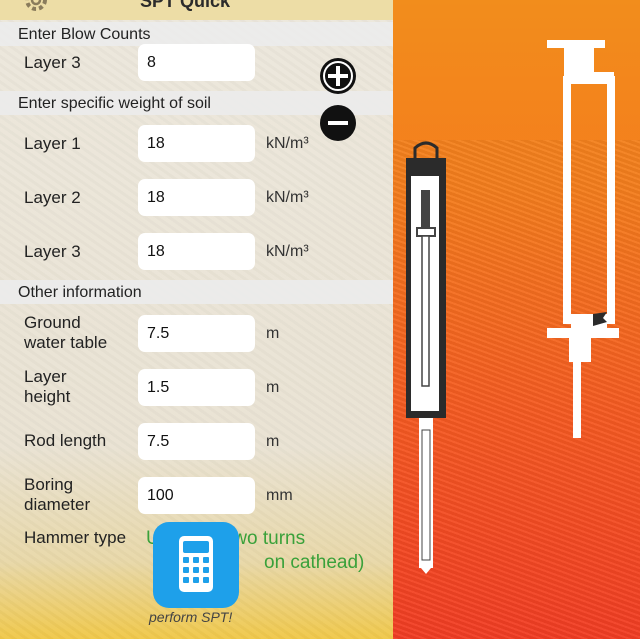  What do you see at coordinates (196, 441) in the screenshot?
I see `rod-length-input: 7.5` at bounding box center [196, 441].